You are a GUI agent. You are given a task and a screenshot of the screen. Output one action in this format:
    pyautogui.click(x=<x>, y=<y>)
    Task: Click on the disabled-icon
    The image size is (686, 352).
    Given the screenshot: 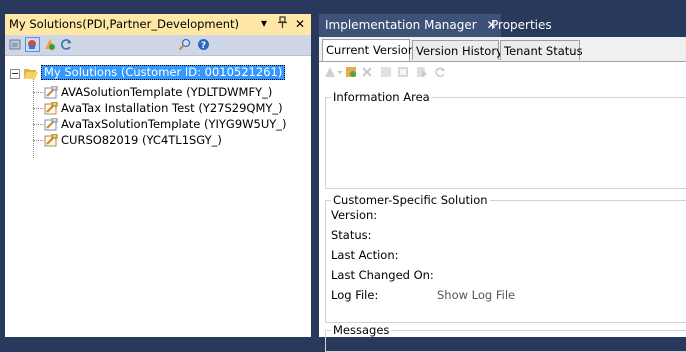 What is the action you would take?
    pyautogui.click(x=367, y=72)
    